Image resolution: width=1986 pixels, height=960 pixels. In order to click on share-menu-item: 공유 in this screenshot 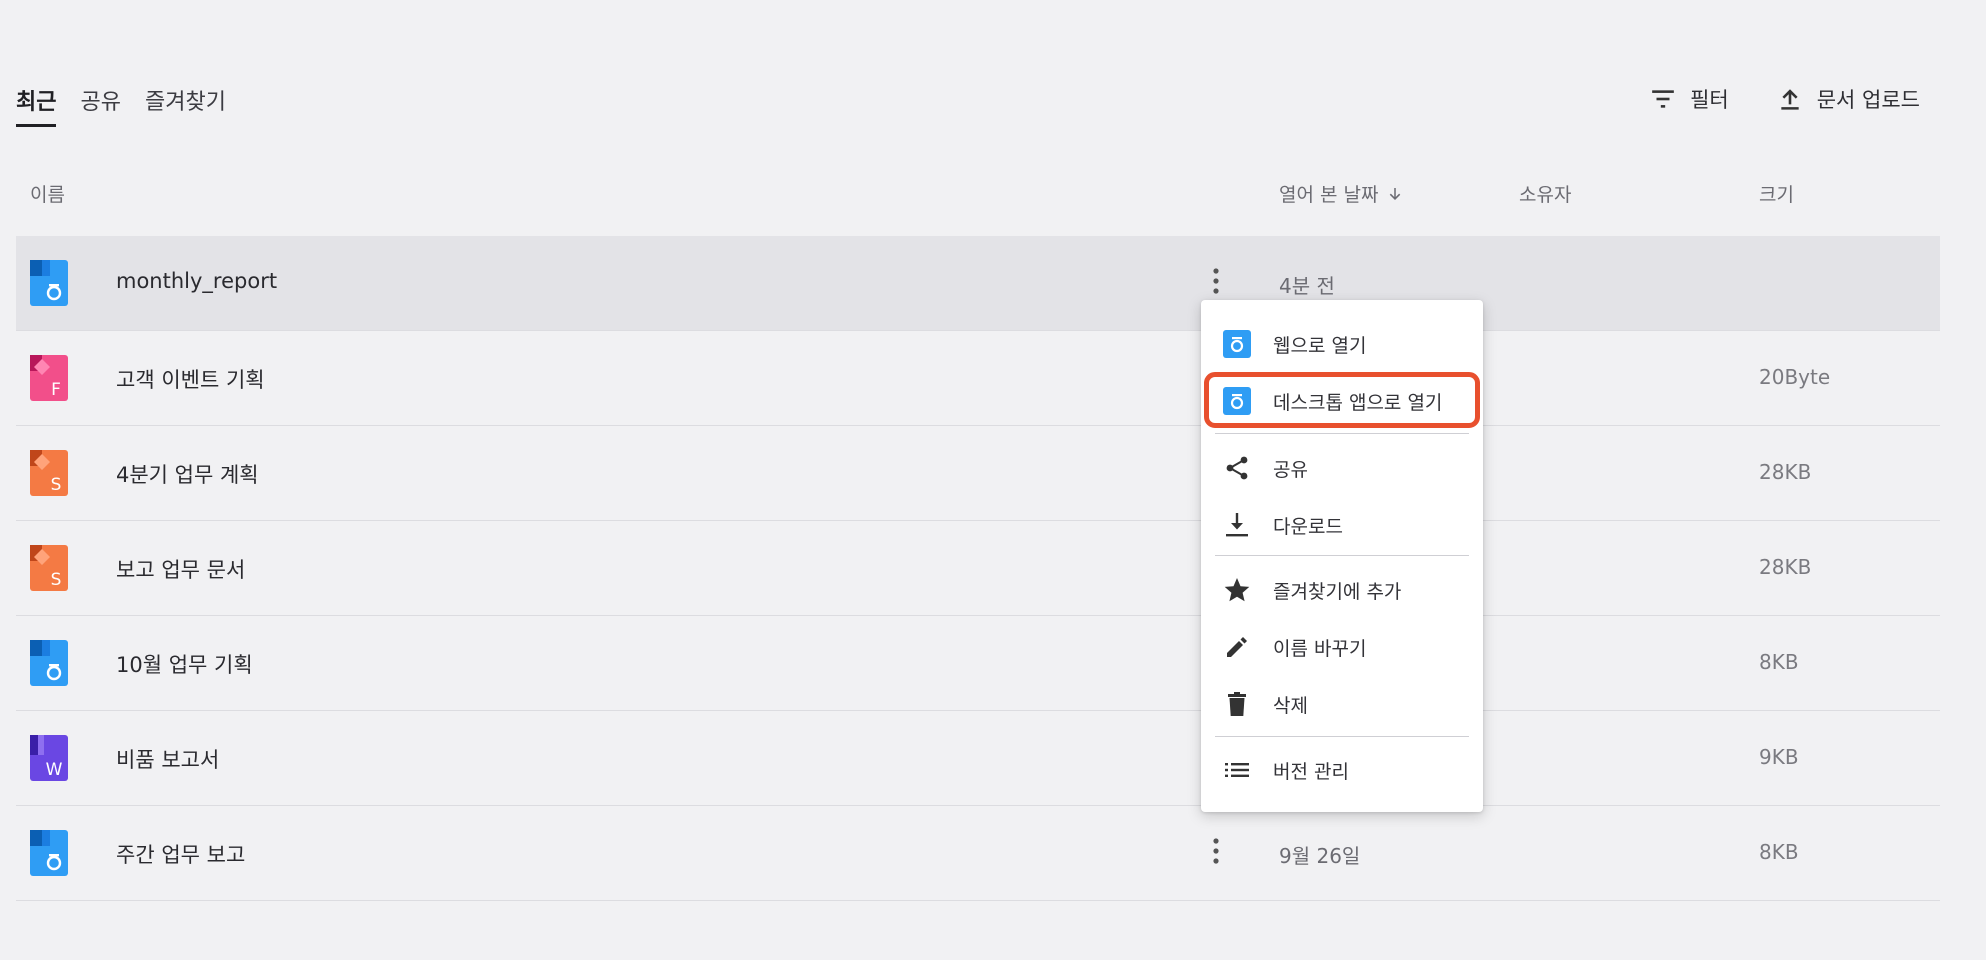, I will do `click(1342, 467)`.